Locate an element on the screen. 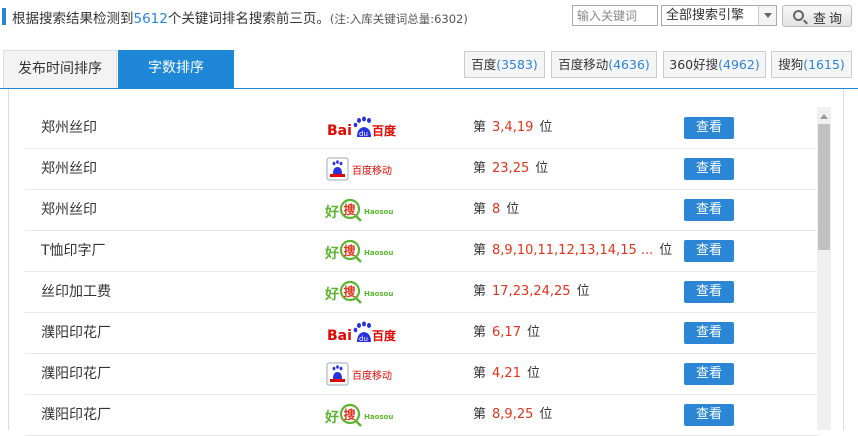  engine-filter-name: 百度移动 is located at coordinates (583, 64).